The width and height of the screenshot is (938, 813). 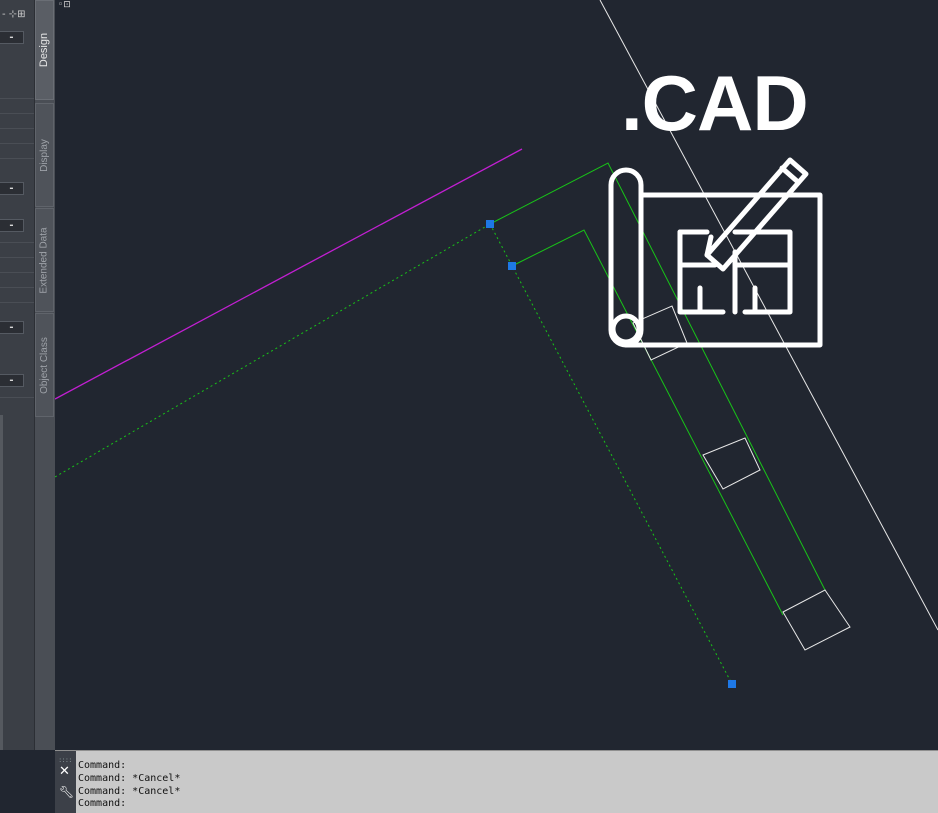 I want to click on tab-design: Design, so click(x=44, y=50).